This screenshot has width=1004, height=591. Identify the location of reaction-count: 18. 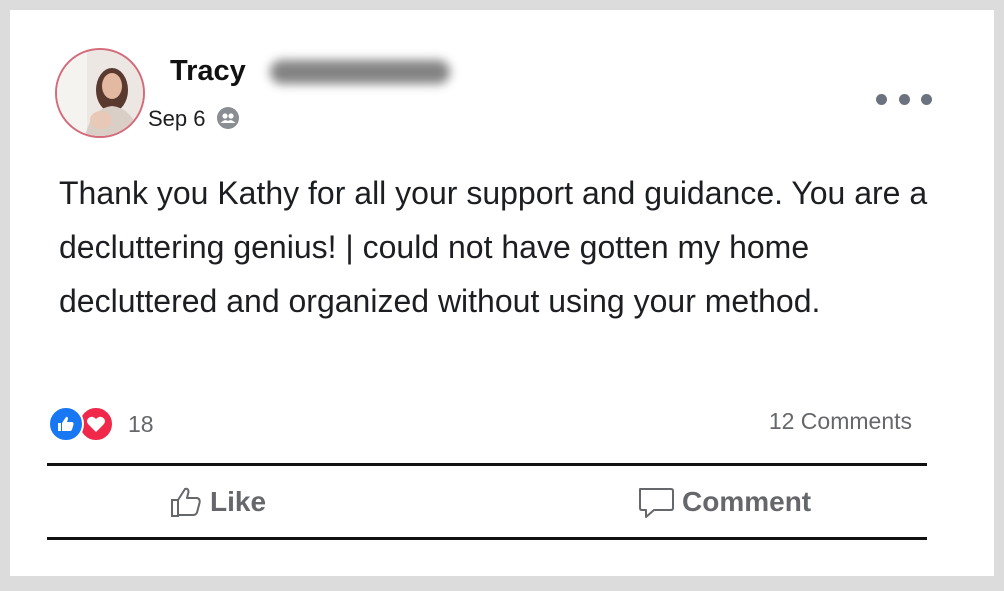
(141, 423).